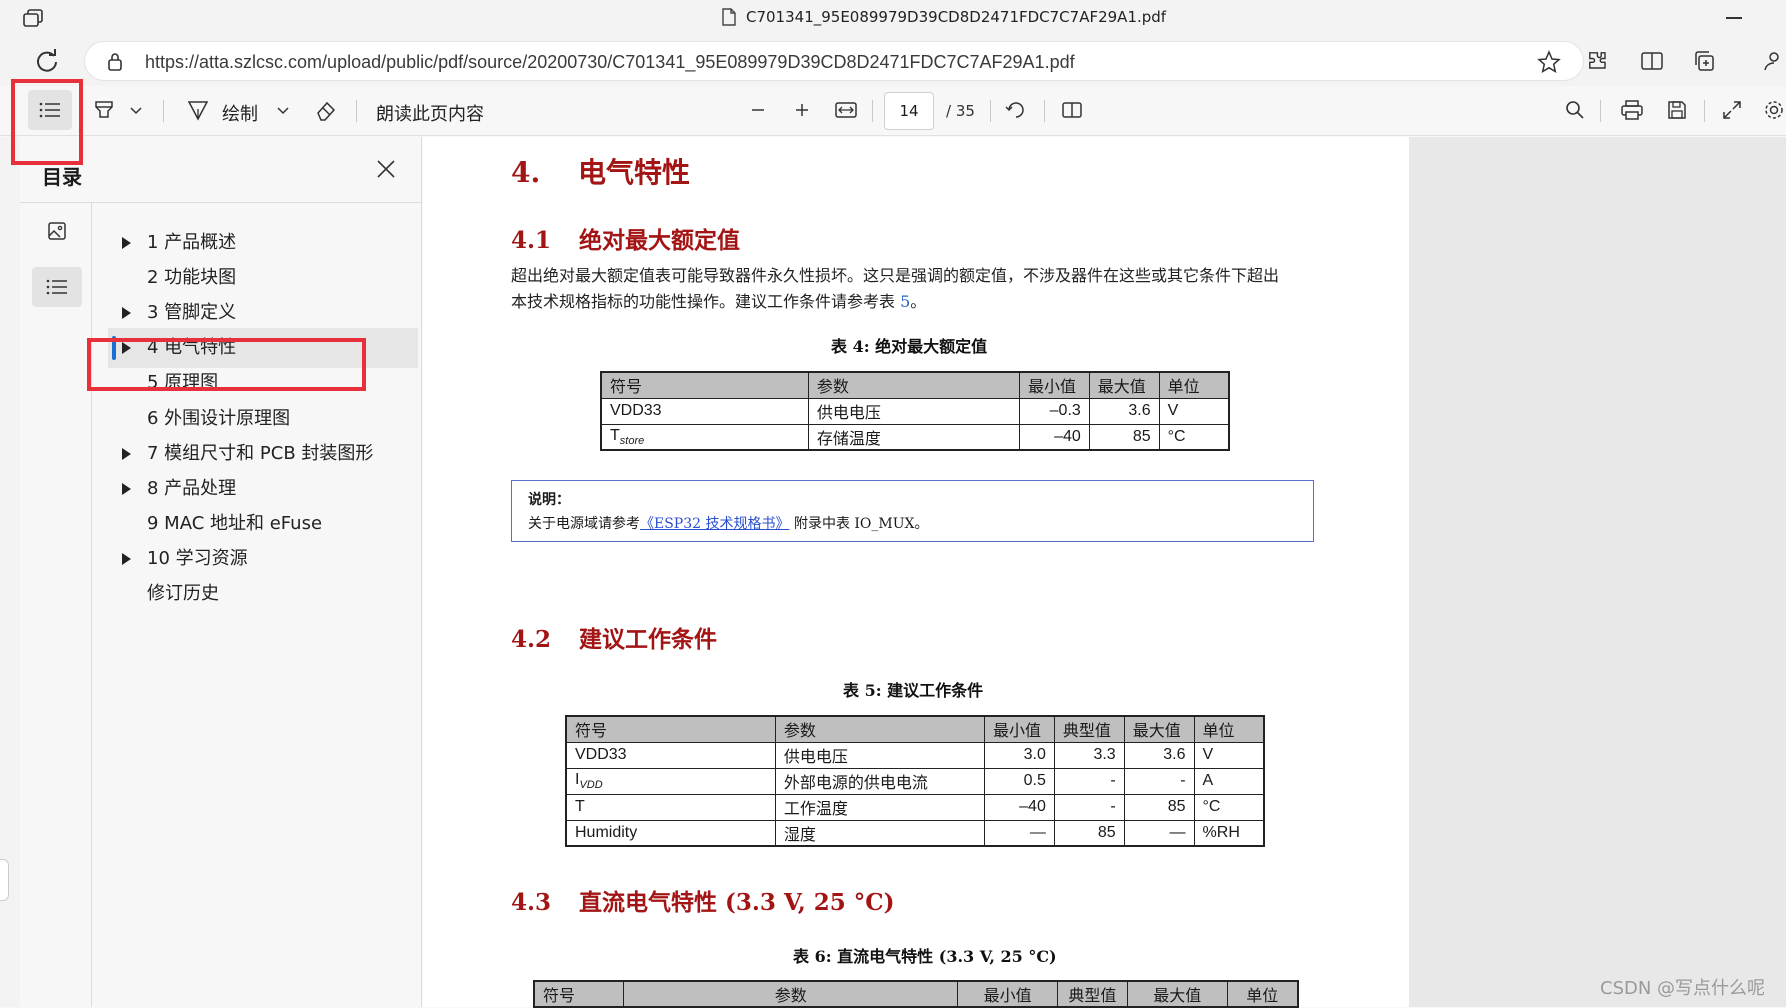  Describe the element at coordinates (1016, 110) in the screenshot. I see `rotate-button` at that location.